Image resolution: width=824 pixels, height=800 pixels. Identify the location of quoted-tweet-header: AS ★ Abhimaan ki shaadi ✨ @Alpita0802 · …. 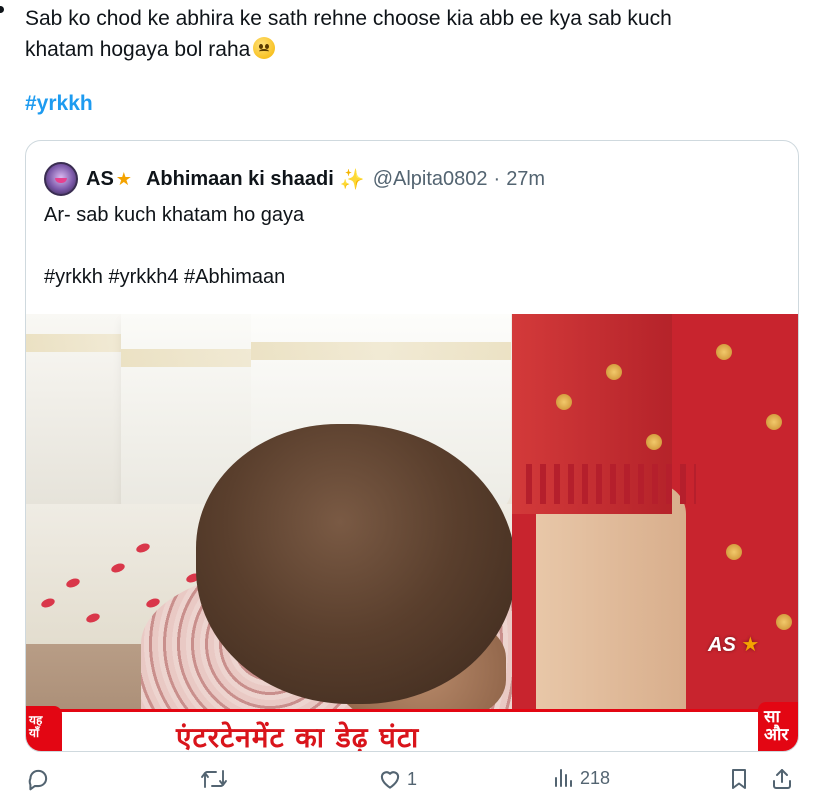
(294, 179).